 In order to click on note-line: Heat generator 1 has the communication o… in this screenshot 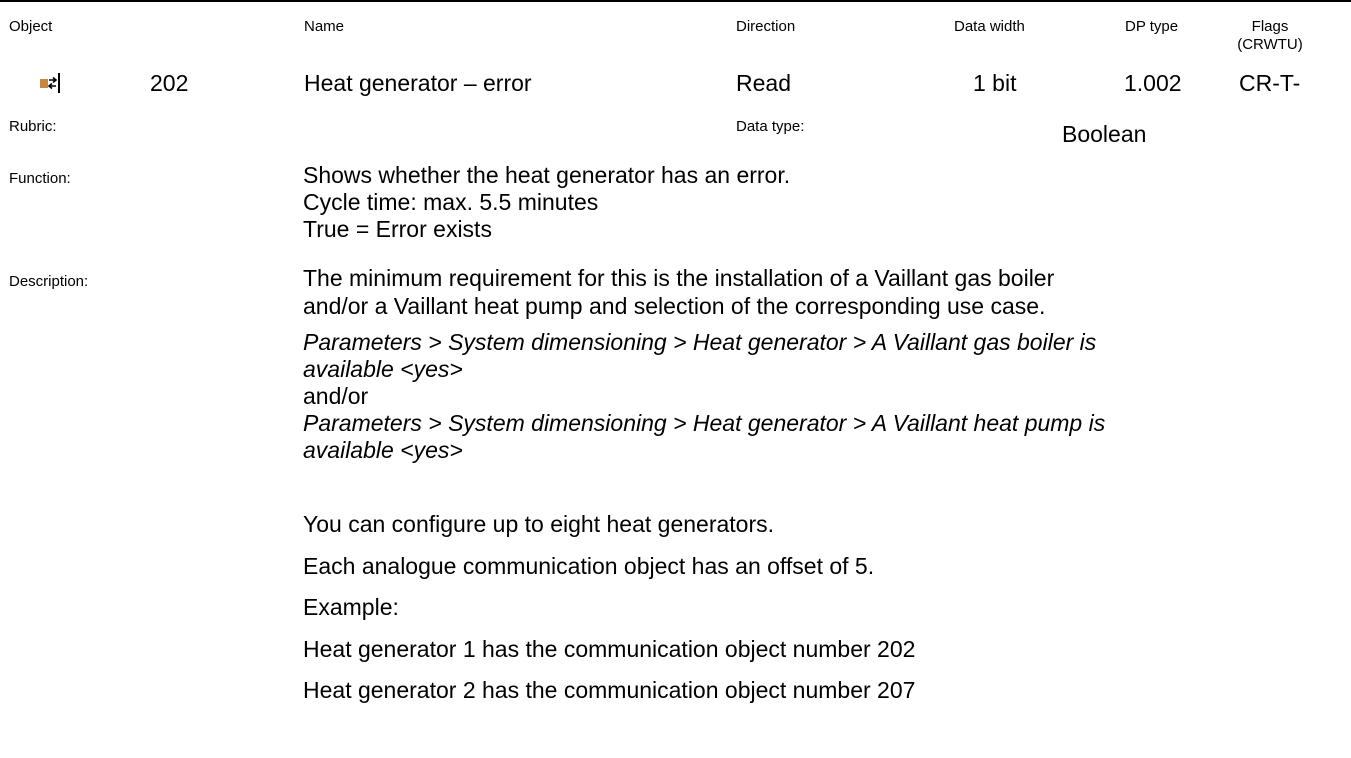, I will do `click(609, 649)`.